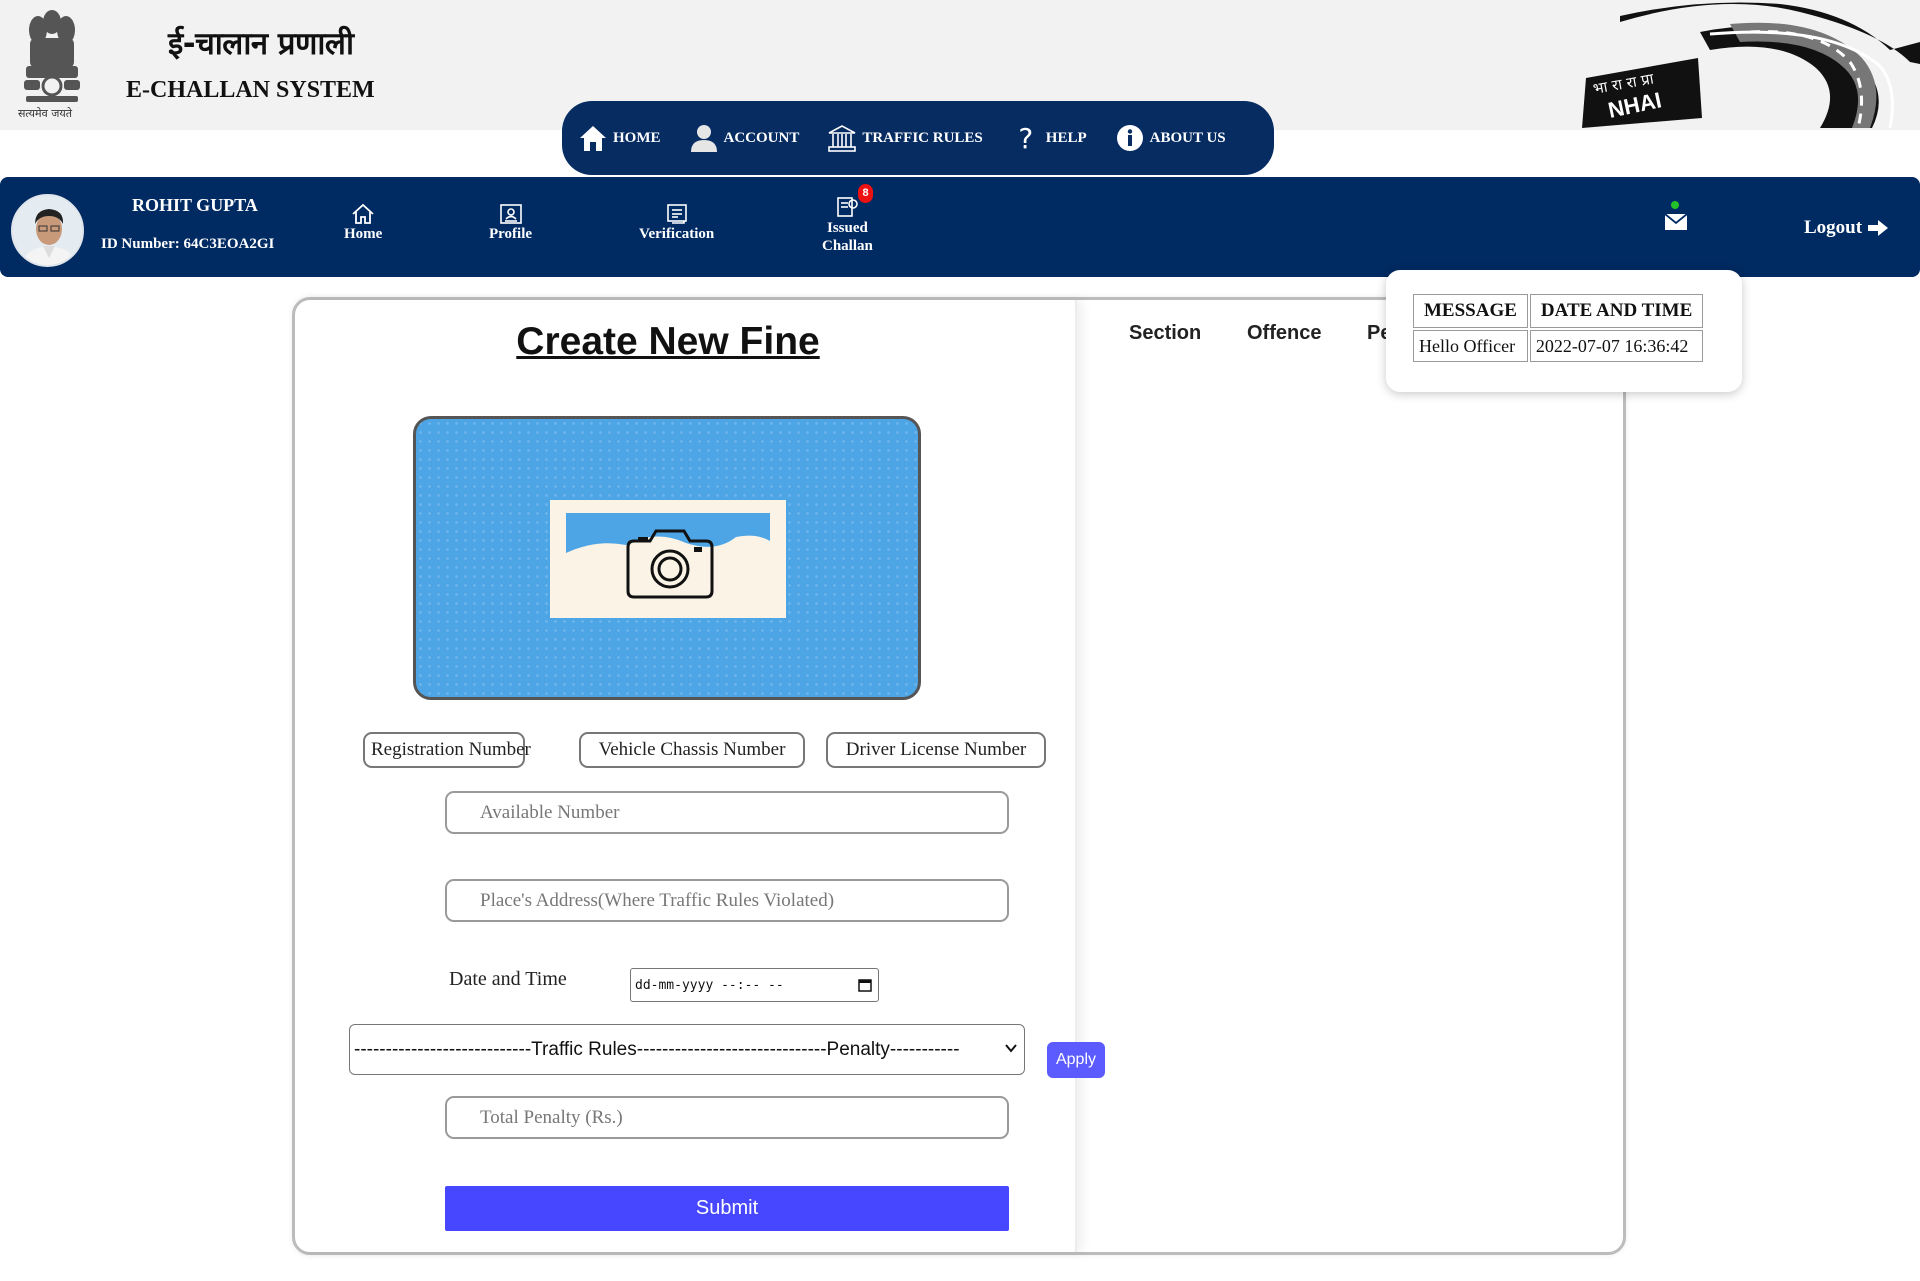  What do you see at coordinates (1011, 1048) in the screenshot?
I see `chevron-down-icon` at bounding box center [1011, 1048].